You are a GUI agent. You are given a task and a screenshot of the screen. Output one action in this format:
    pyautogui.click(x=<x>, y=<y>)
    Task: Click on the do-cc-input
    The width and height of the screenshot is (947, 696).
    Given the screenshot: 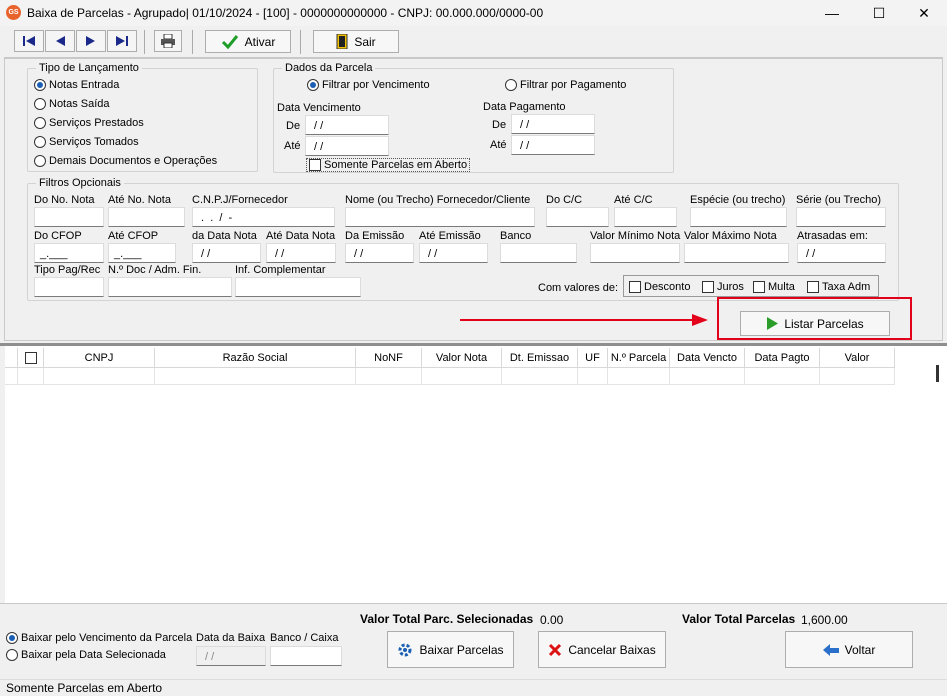 What is the action you would take?
    pyautogui.click(x=577, y=217)
    